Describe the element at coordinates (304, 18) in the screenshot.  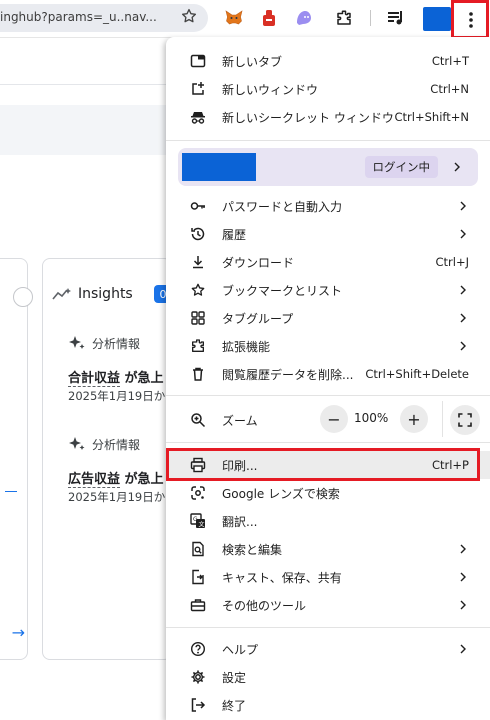
I see `ghost-extension-icon` at that location.